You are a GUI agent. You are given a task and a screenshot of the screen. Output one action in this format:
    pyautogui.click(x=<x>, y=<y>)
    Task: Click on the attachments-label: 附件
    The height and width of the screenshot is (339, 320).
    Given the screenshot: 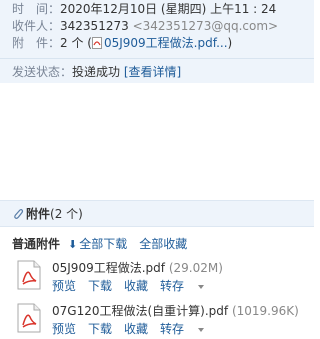 What is the action you would take?
    pyautogui.click(x=38, y=214)
    